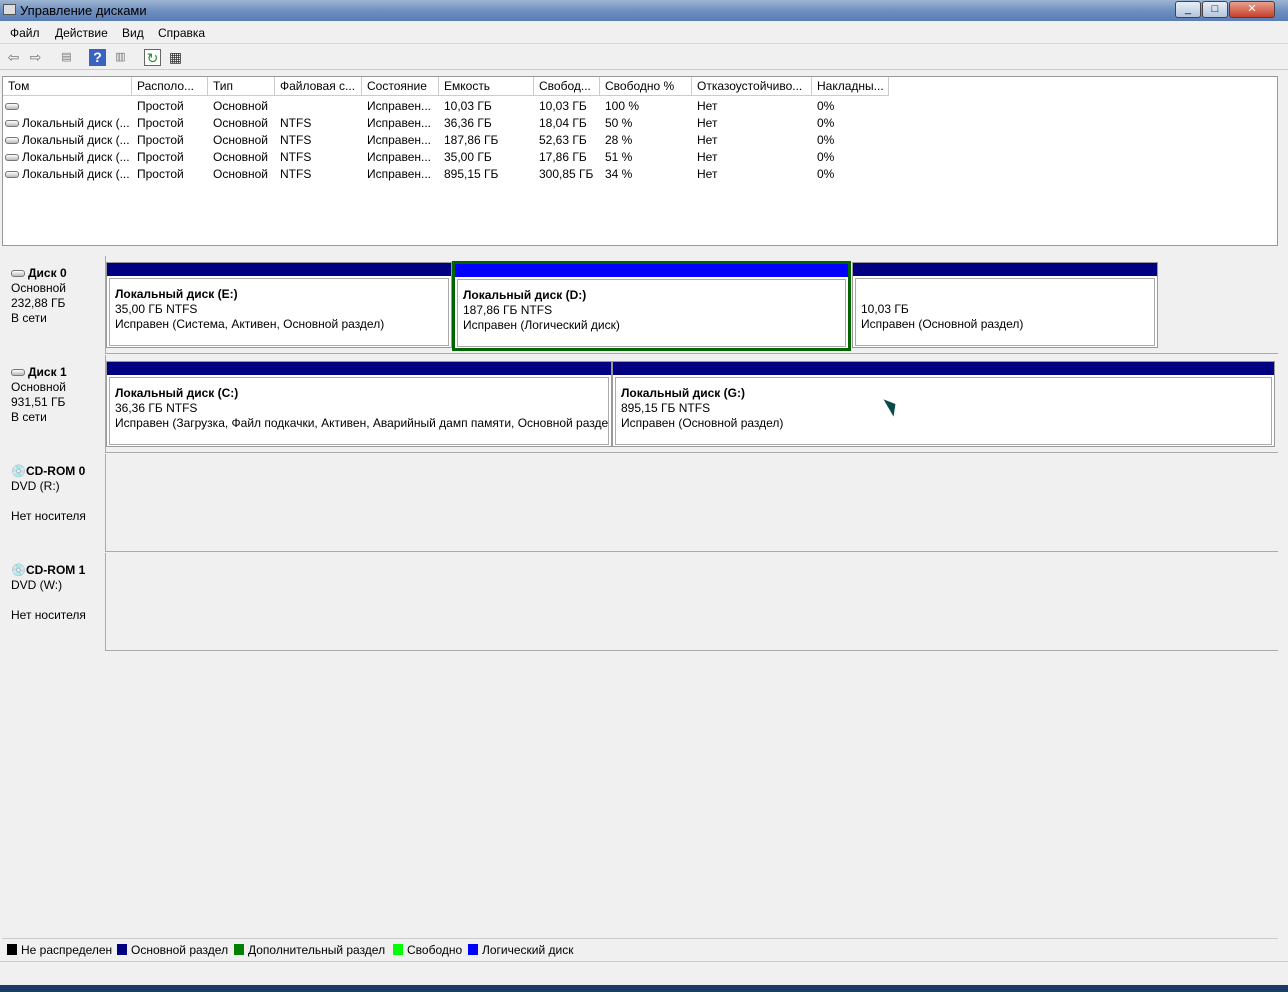  I want to click on column-header: Состояние, so click(400, 86).